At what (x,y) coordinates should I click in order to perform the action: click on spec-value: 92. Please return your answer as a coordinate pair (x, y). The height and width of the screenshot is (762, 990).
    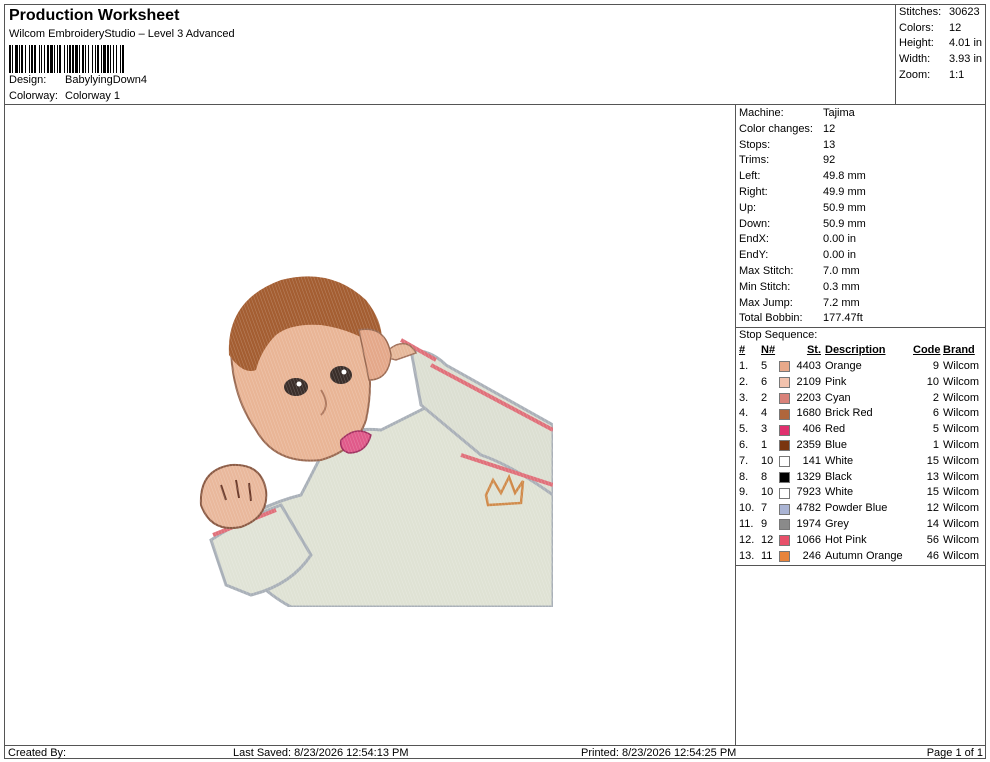
    Looking at the image, I should click on (829, 160).